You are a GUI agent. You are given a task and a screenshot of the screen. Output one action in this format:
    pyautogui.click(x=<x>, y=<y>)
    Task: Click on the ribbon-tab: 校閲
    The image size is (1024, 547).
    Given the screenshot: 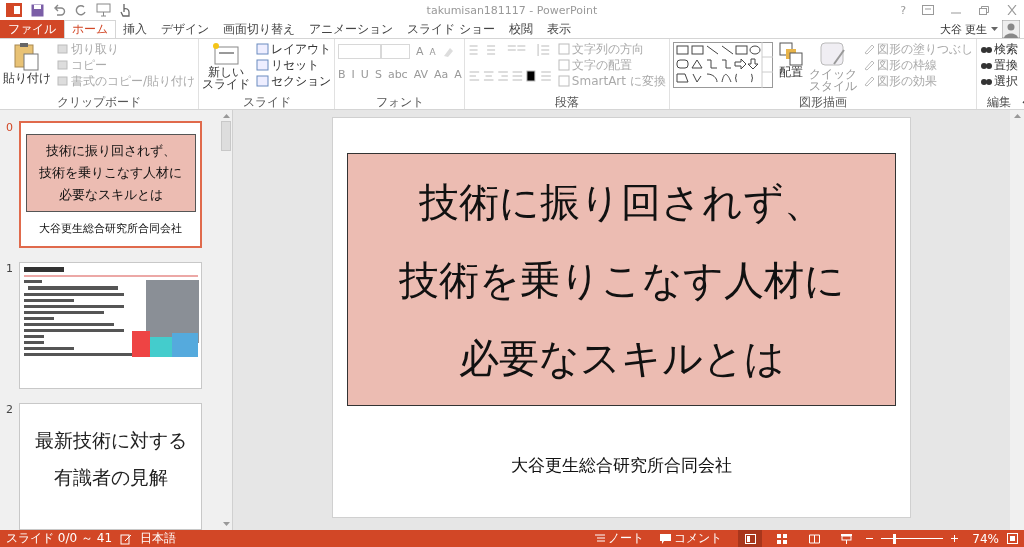 What is the action you would take?
    pyautogui.click(x=520, y=29)
    